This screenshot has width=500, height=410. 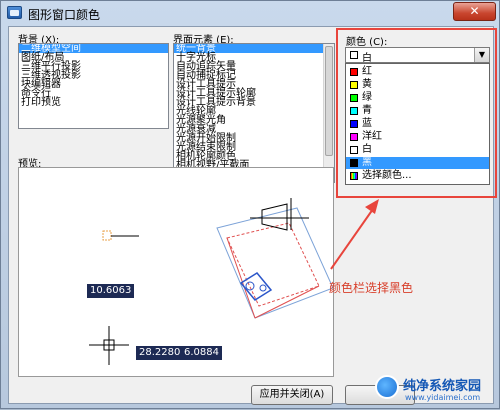 What do you see at coordinates (442, 386) in the screenshot?
I see `watermark-name: 纯净系统家园` at bounding box center [442, 386].